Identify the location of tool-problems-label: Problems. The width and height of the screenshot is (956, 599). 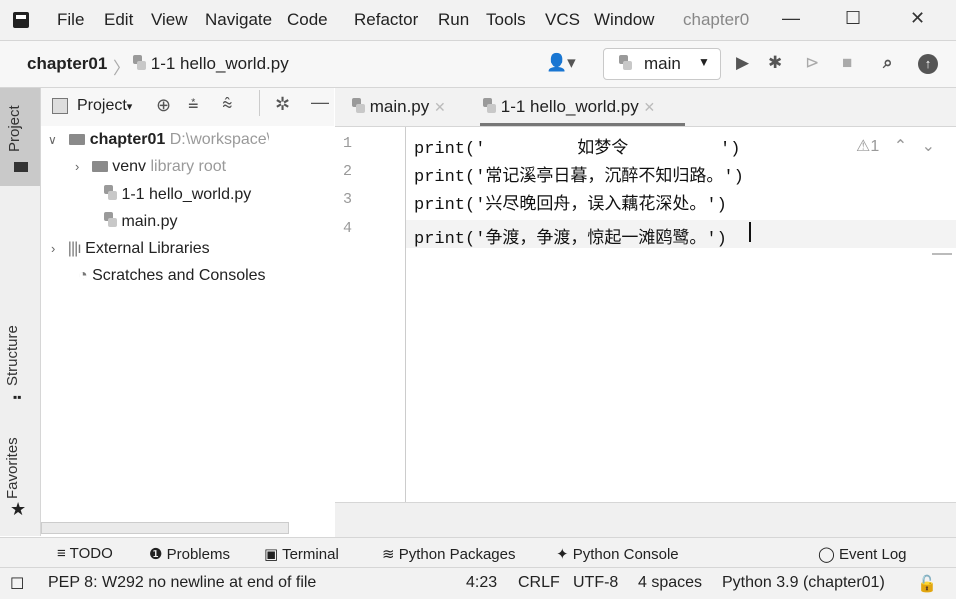
(198, 554).